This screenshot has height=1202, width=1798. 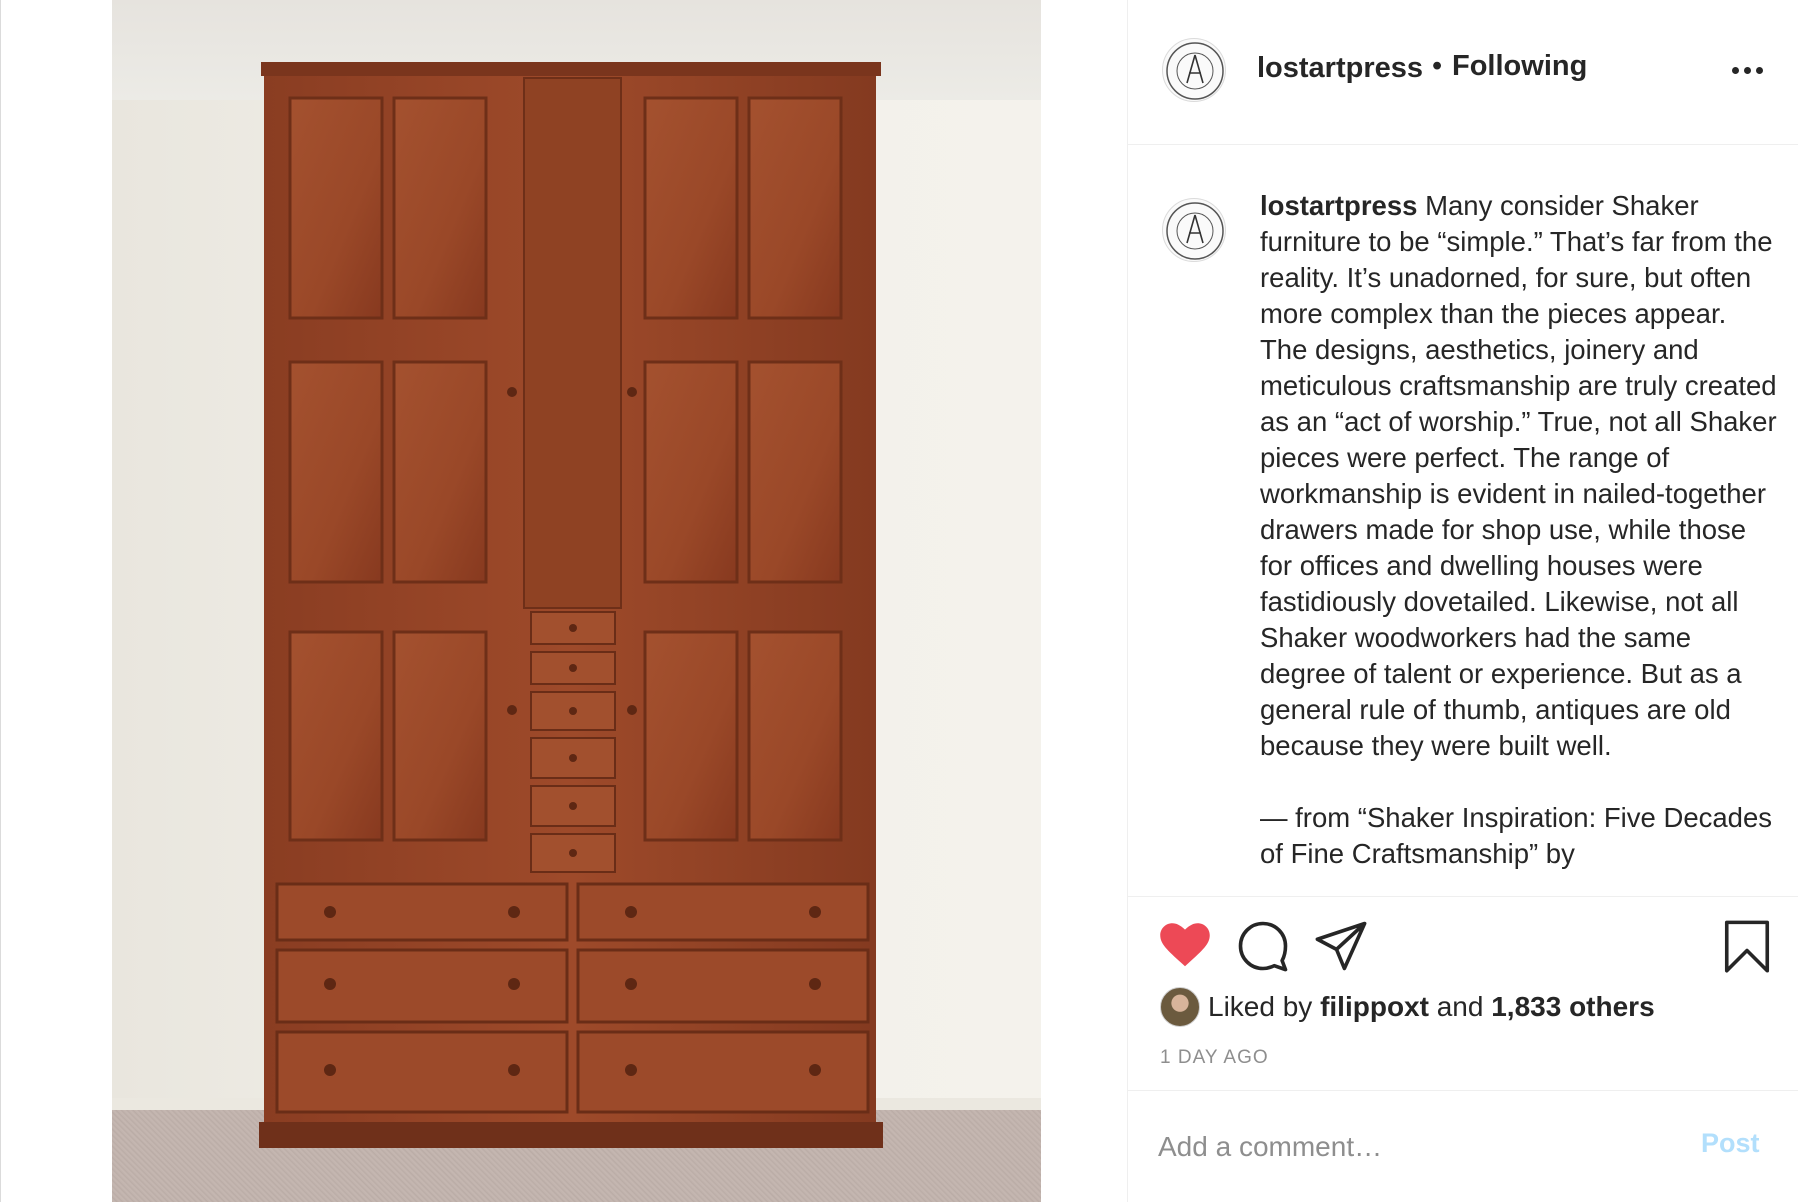 I want to click on profile-avatar, so click(x=1194, y=70).